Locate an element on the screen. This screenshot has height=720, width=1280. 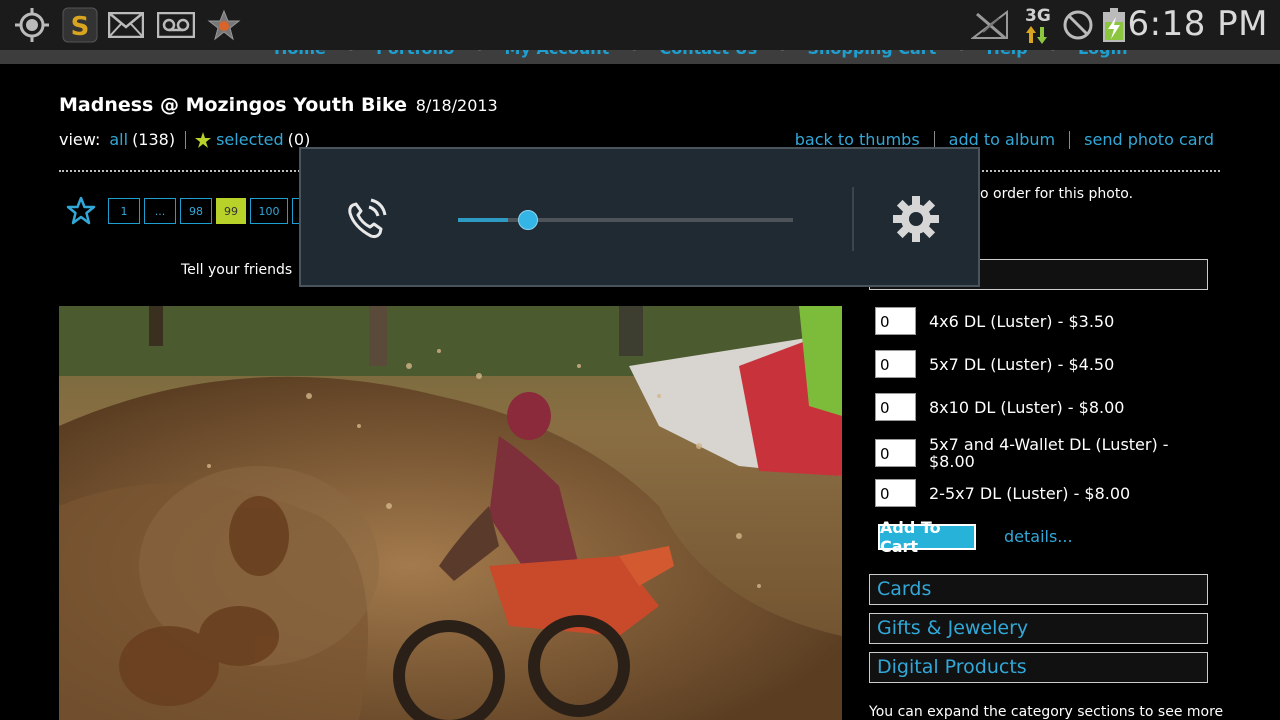
gallery-title: Madness @ Mozingos Youth Bike is located at coordinates (233, 105).